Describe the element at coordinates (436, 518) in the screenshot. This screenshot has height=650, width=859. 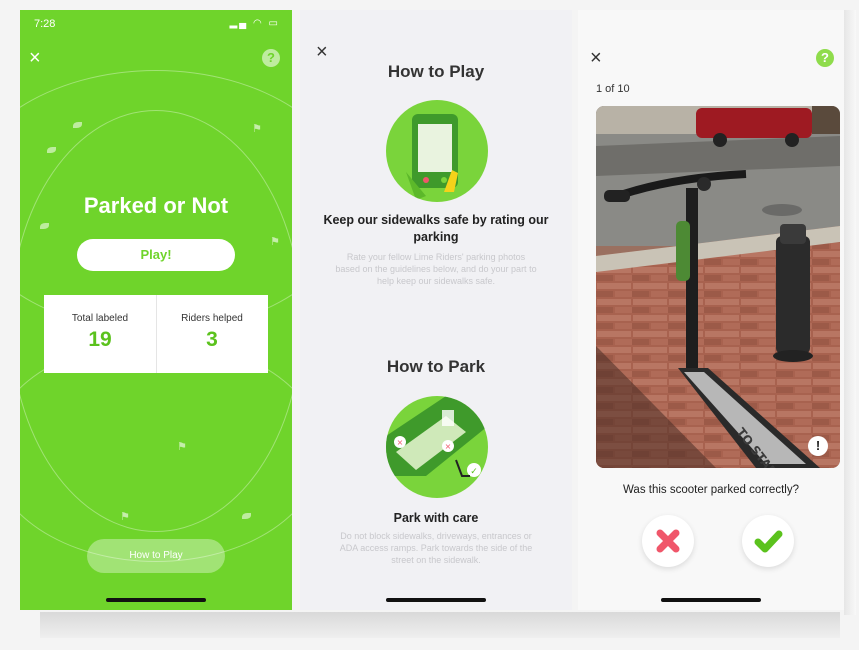
I see `how-to-park-subheading: Park with care` at that location.